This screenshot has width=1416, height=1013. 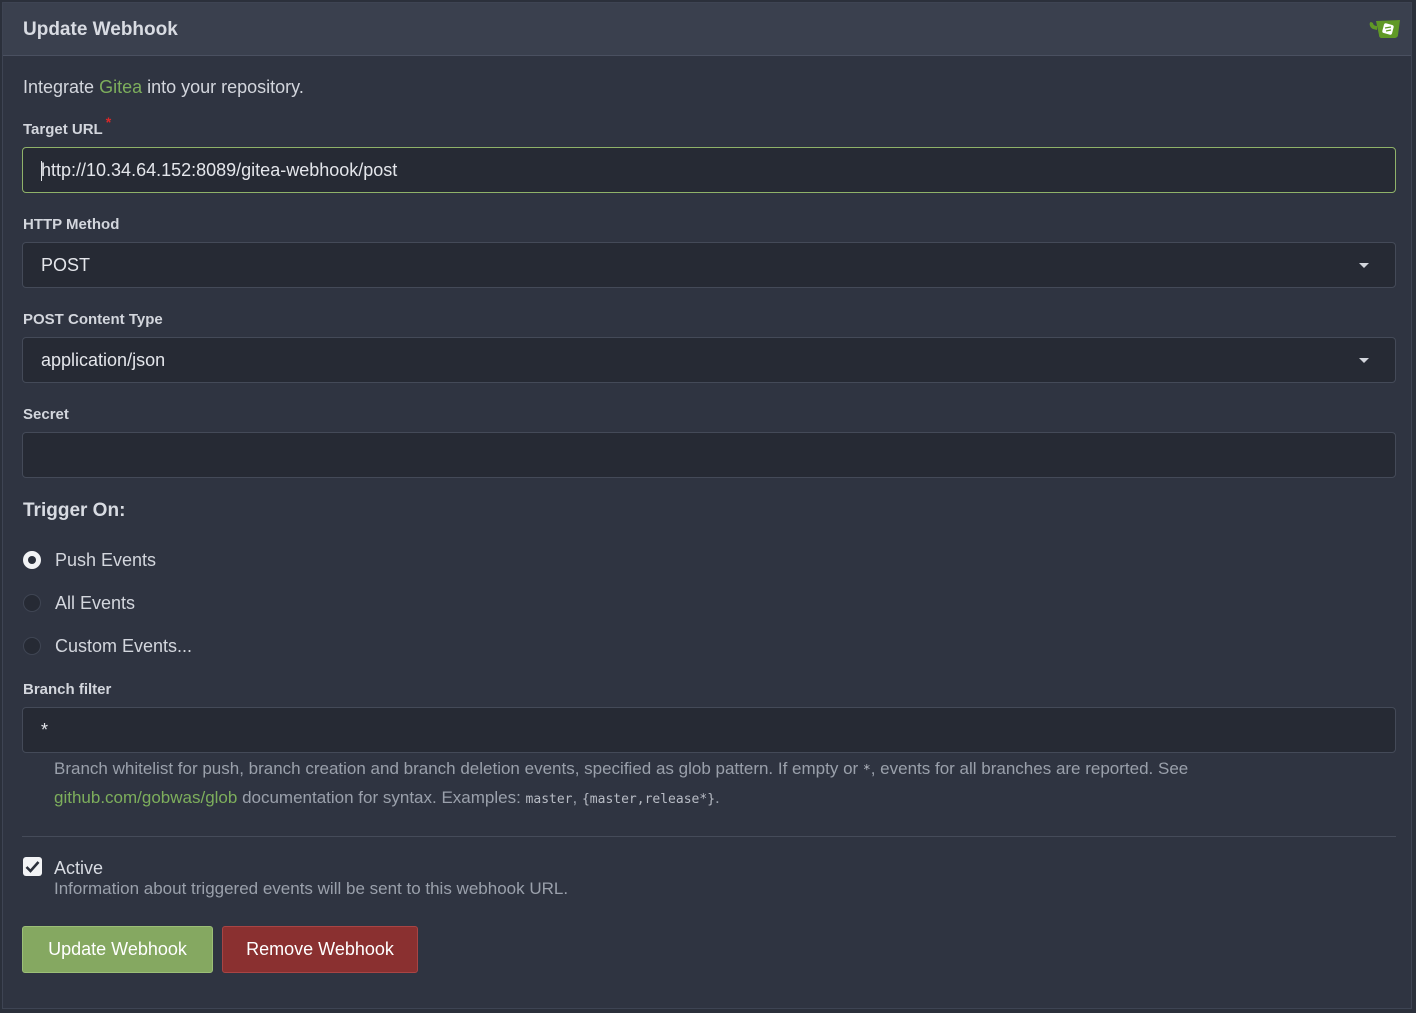 What do you see at coordinates (120, 87) in the screenshot?
I see `gitea-link: Gitea` at bounding box center [120, 87].